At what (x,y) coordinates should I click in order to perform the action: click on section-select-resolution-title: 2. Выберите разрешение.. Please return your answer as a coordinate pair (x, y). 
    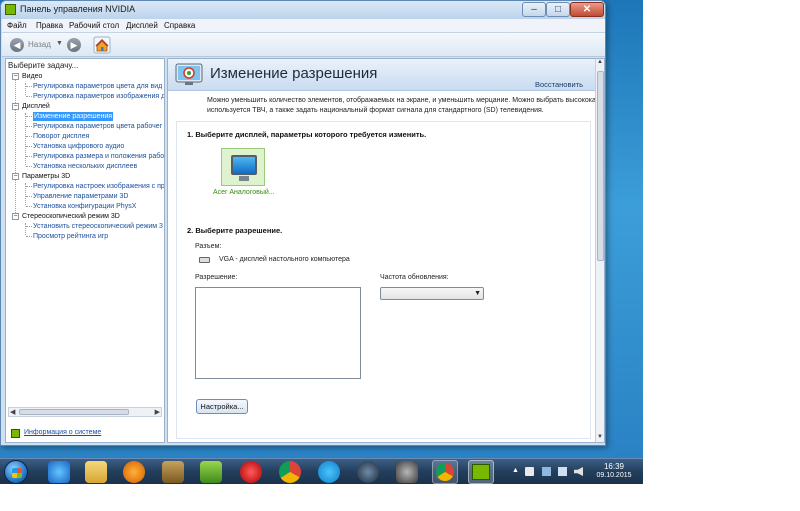
    Looking at the image, I should click on (235, 230).